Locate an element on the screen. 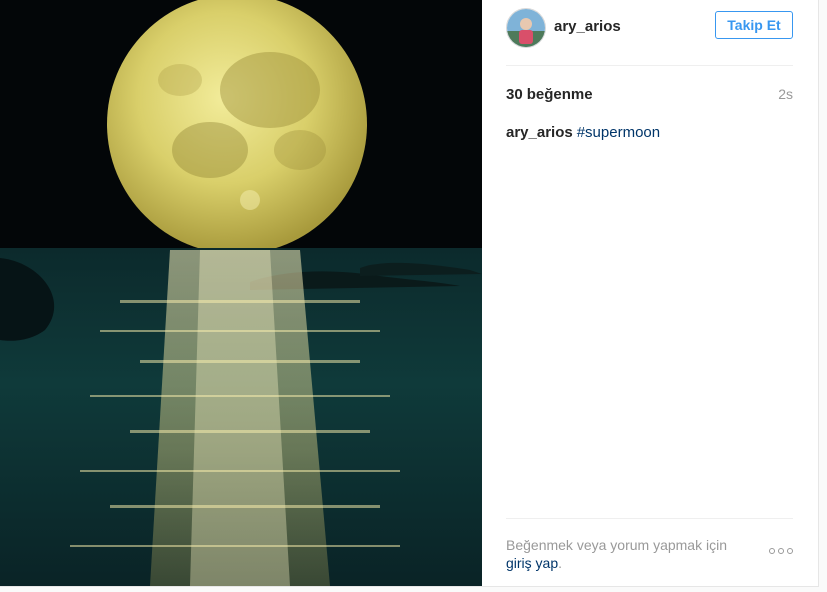 This screenshot has width=827, height=592. author-username: ary_arios is located at coordinates (587, 26).